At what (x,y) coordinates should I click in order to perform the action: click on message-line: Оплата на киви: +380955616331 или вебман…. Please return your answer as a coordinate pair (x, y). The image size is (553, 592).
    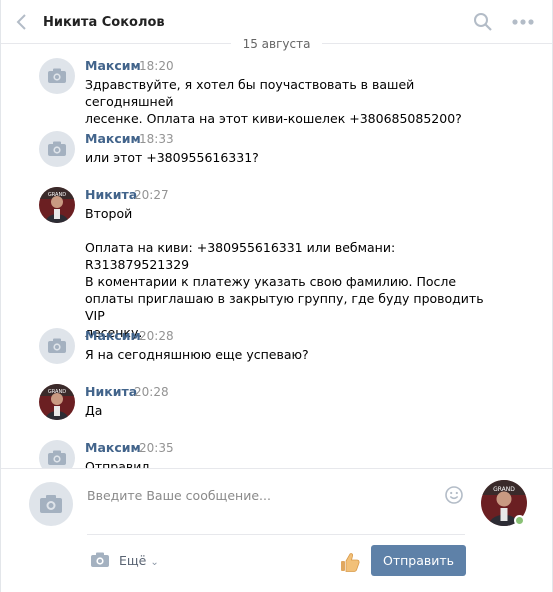
    Looking at the image, I should click on (240, 256).